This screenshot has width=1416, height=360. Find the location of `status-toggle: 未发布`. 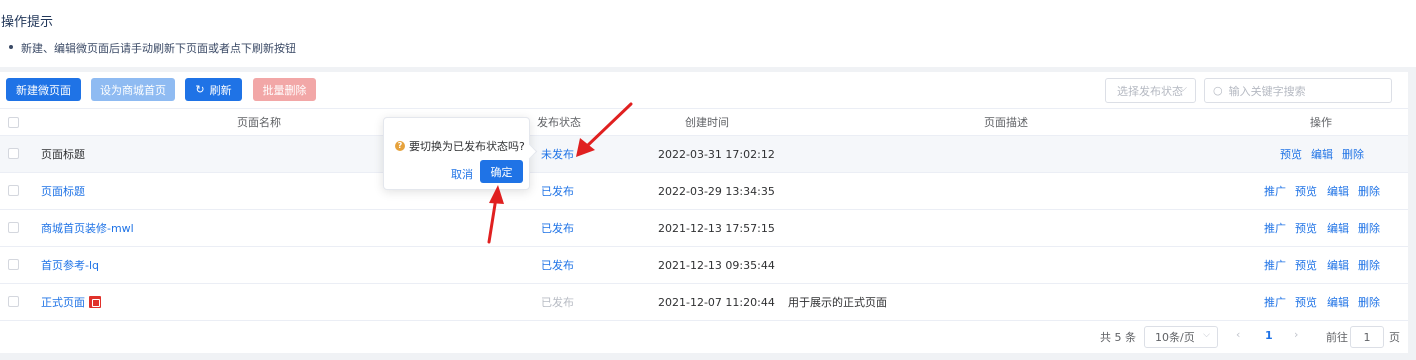

status-toggle: 未发布 is located at coordinates (557, 154).